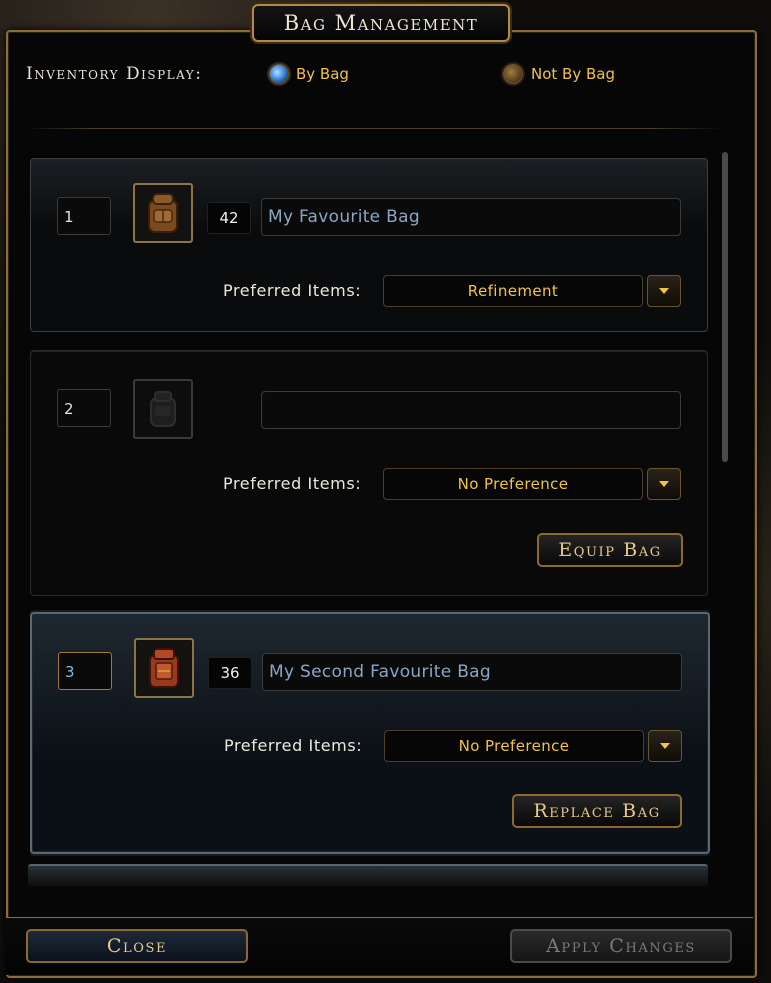  Describe the element at coordinates (597, 811) in the screenshot. I see `replace-bag-button: Replace Bag` at that location.